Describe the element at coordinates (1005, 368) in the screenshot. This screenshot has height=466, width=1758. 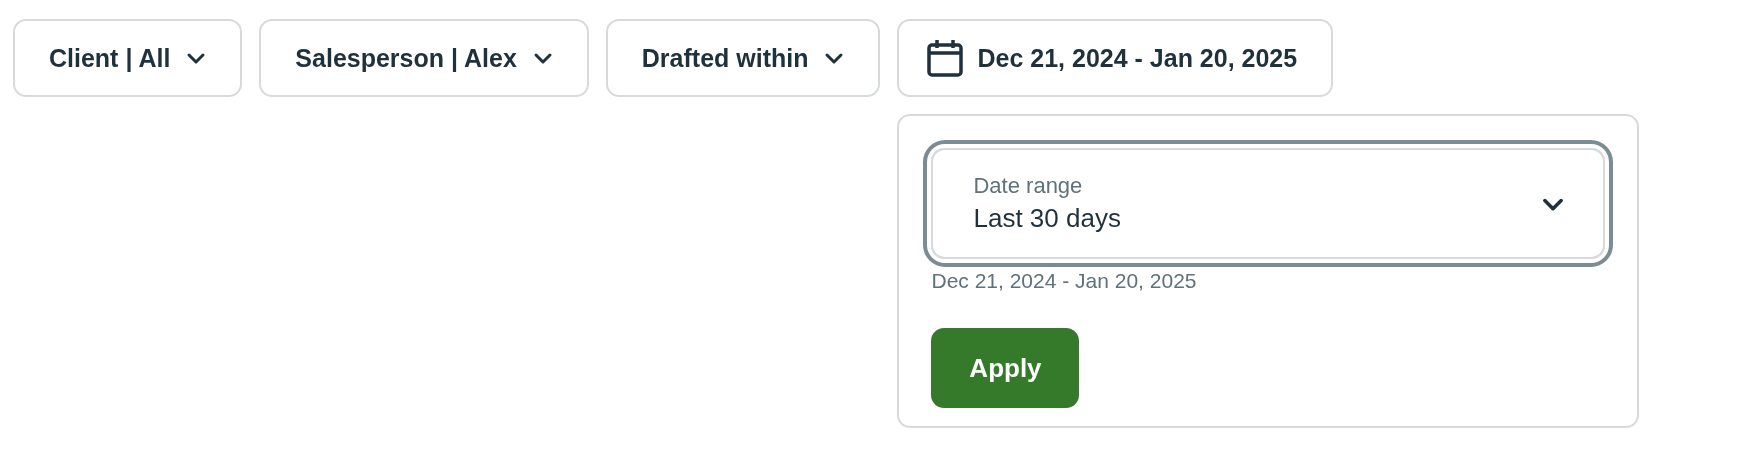
I see `apply-button: Apply` at that location.